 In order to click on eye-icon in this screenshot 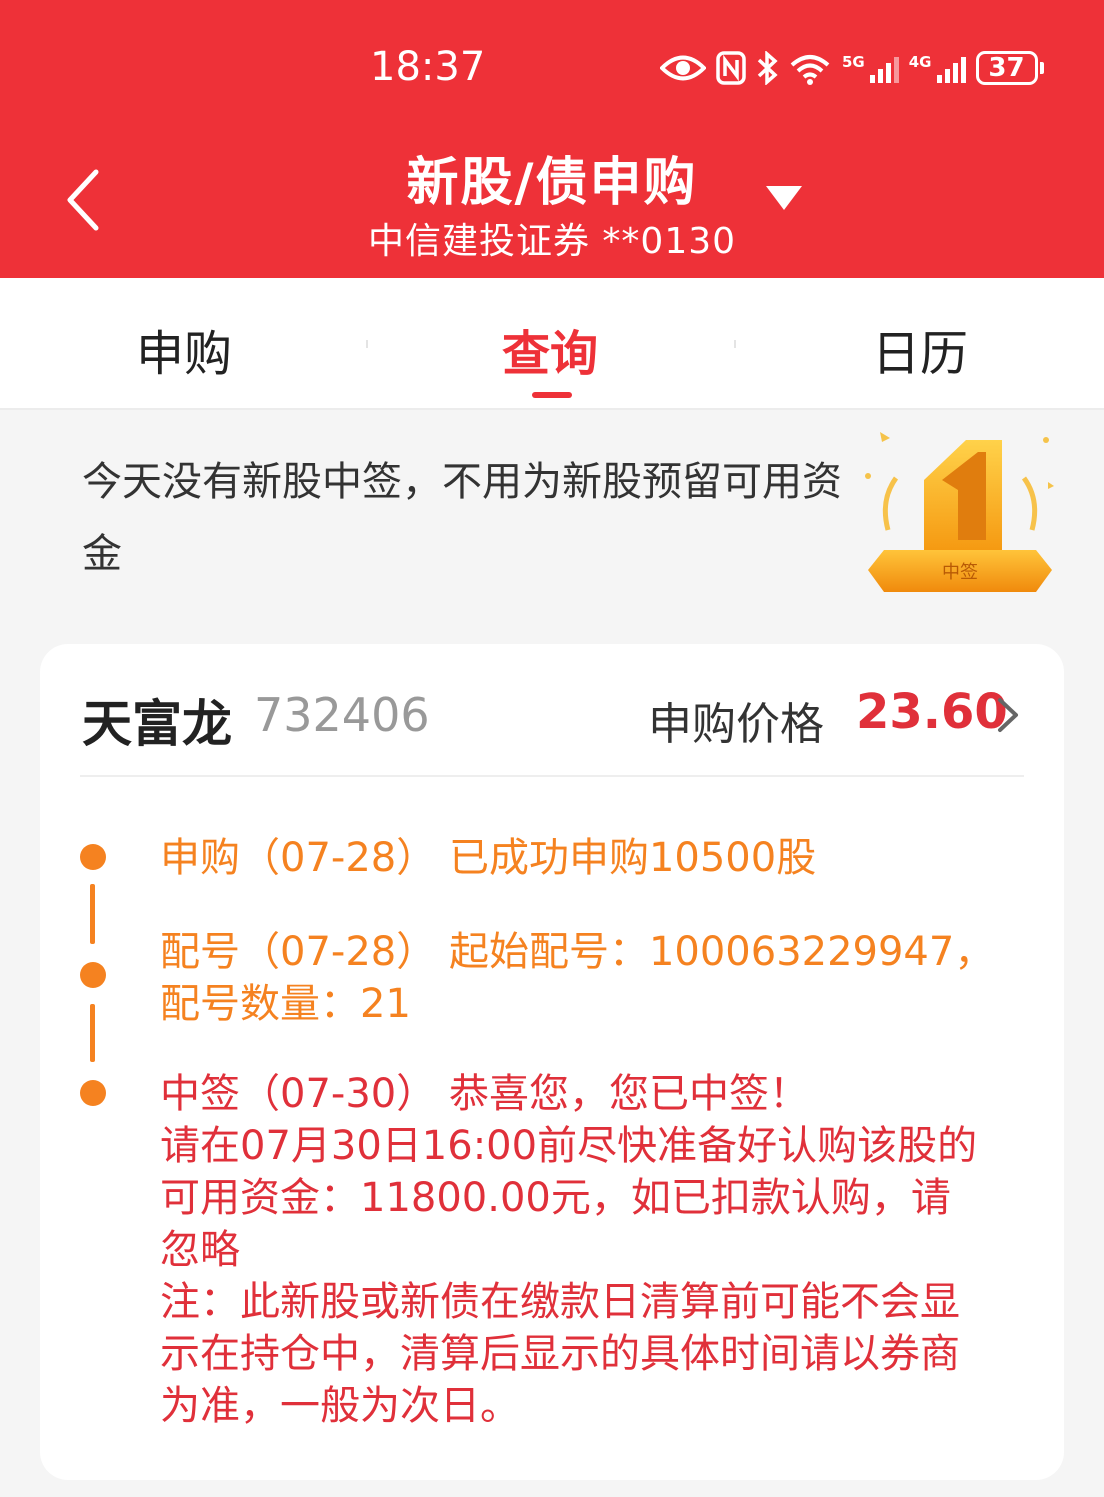, I will do `click(683, 68)`.